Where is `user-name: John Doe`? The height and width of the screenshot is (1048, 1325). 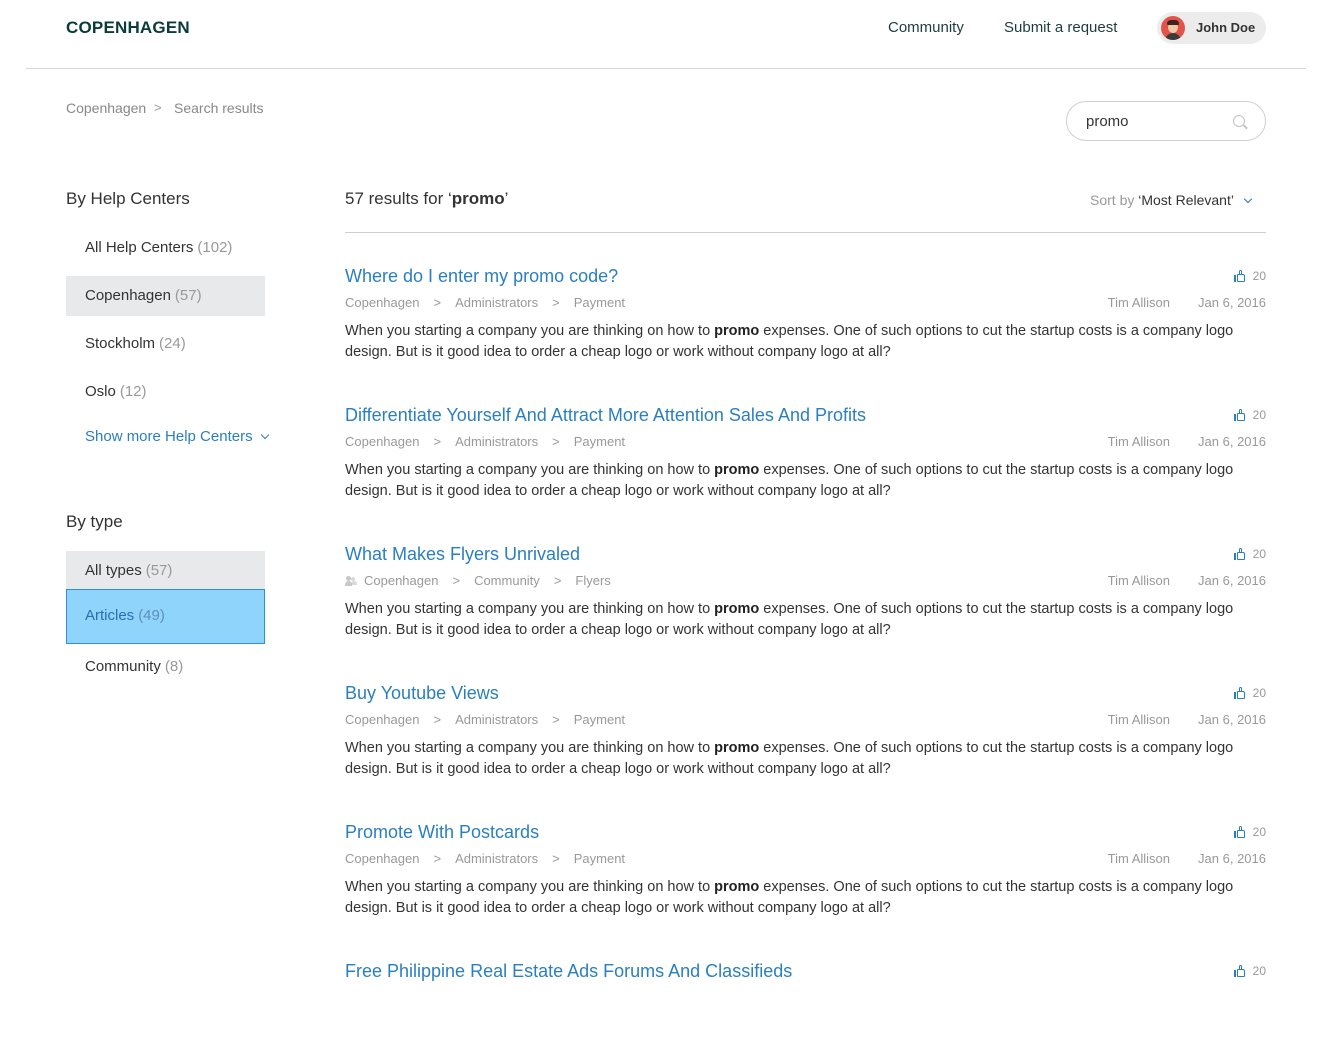 user-name: John Doe is located at coordinates (1226, 27).